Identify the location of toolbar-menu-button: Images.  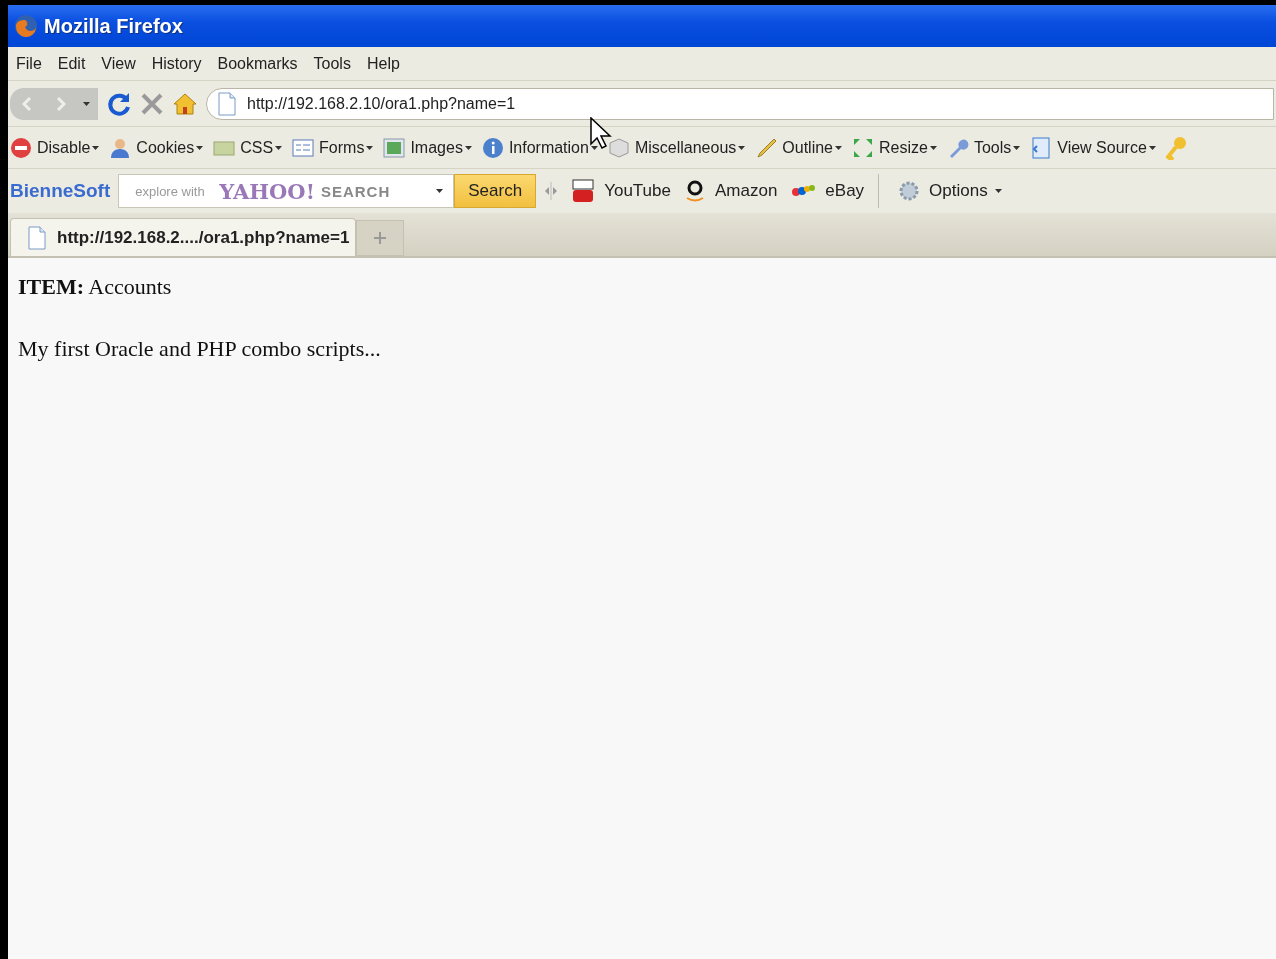
(427, 147).